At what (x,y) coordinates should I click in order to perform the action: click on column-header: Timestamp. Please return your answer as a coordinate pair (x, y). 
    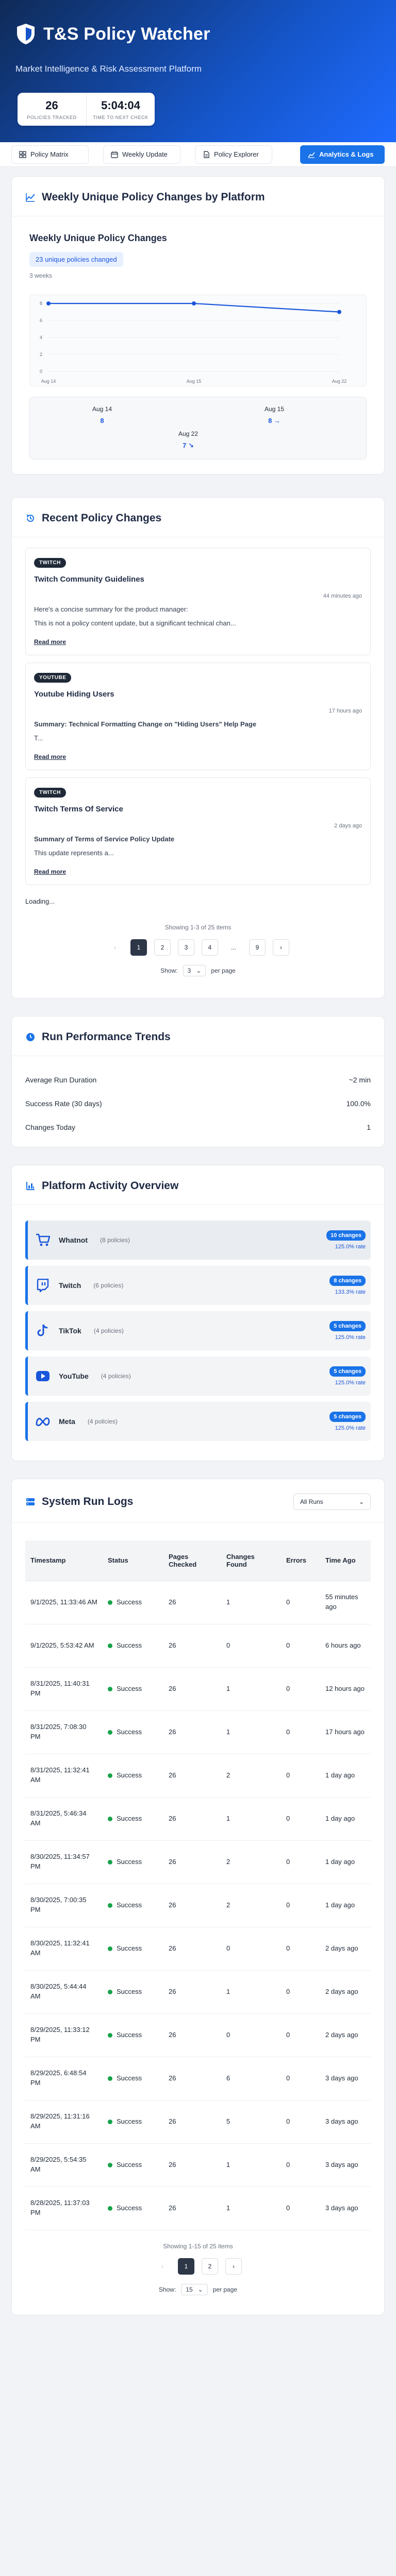
    Looking at the image, I should click on (64, 1560).